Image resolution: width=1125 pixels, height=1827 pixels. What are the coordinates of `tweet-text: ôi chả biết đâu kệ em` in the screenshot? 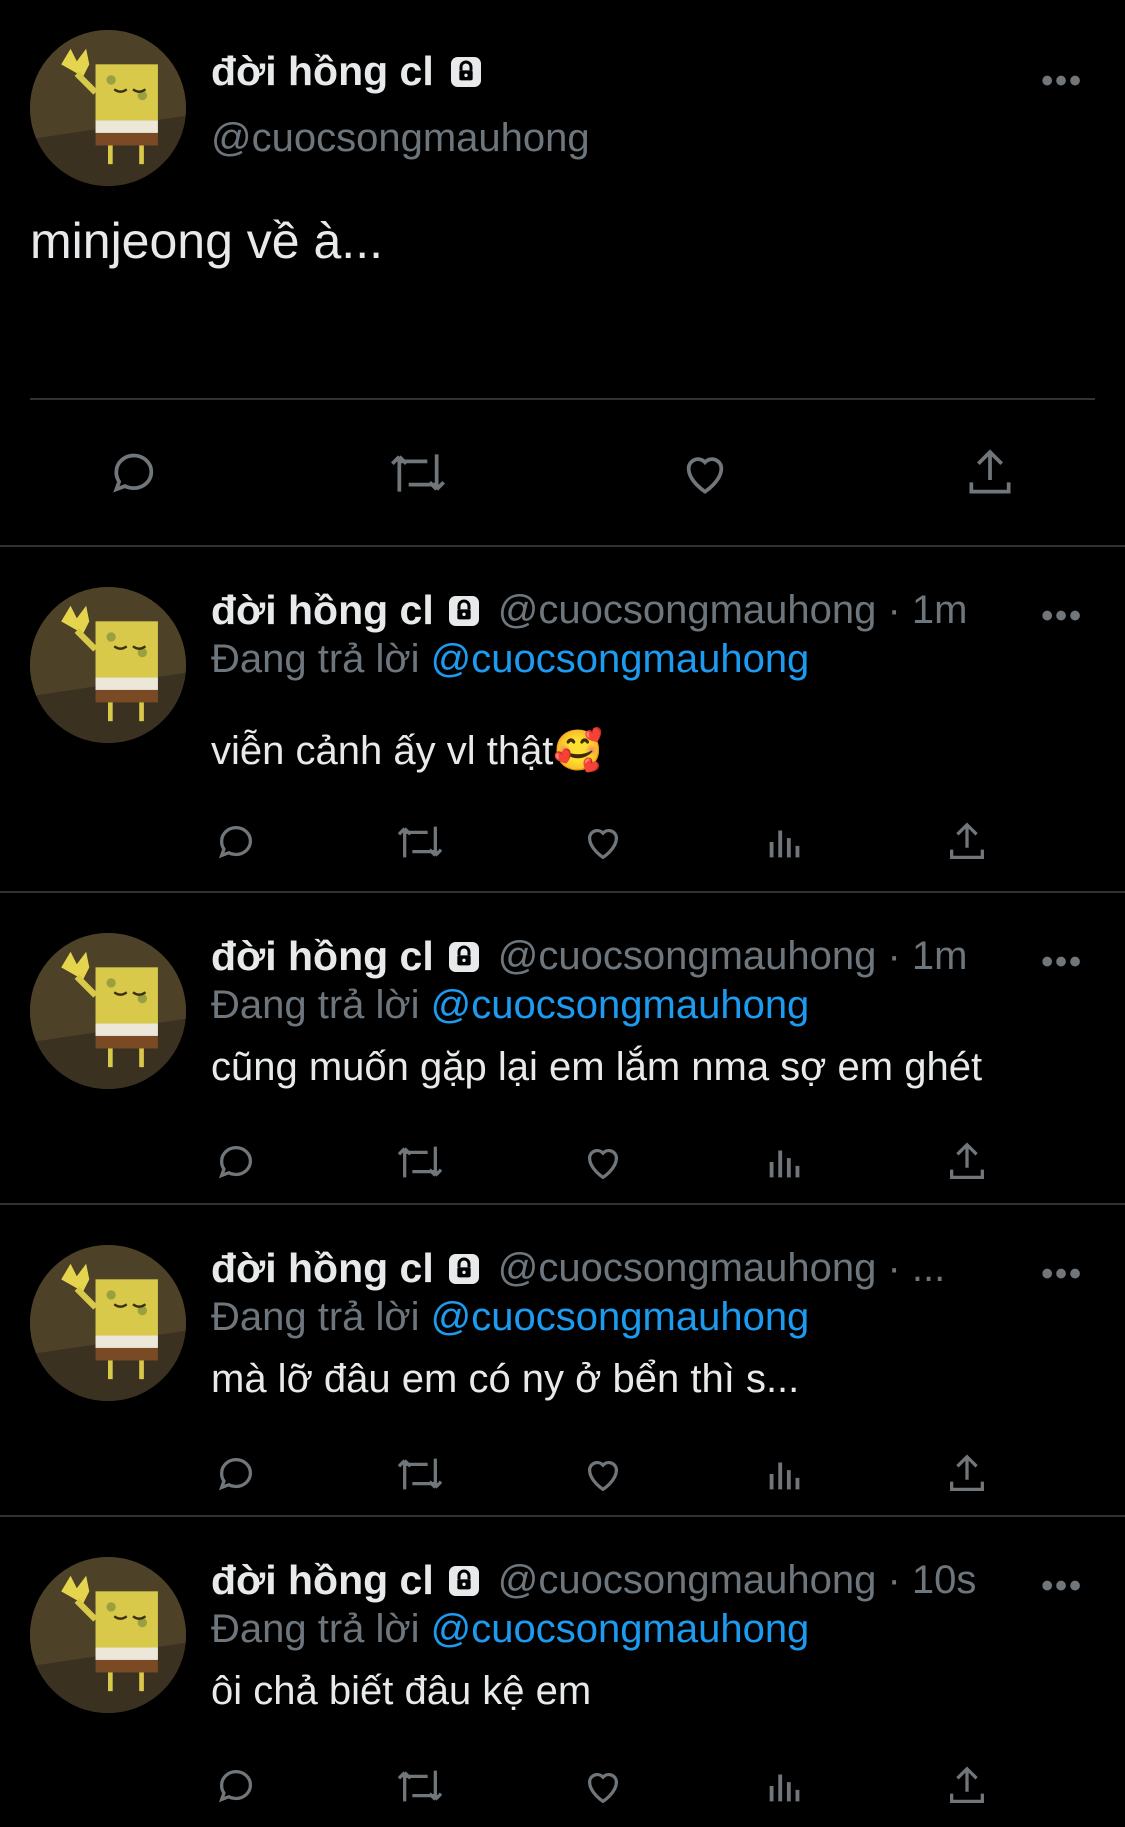 It's located at (401, 1691).